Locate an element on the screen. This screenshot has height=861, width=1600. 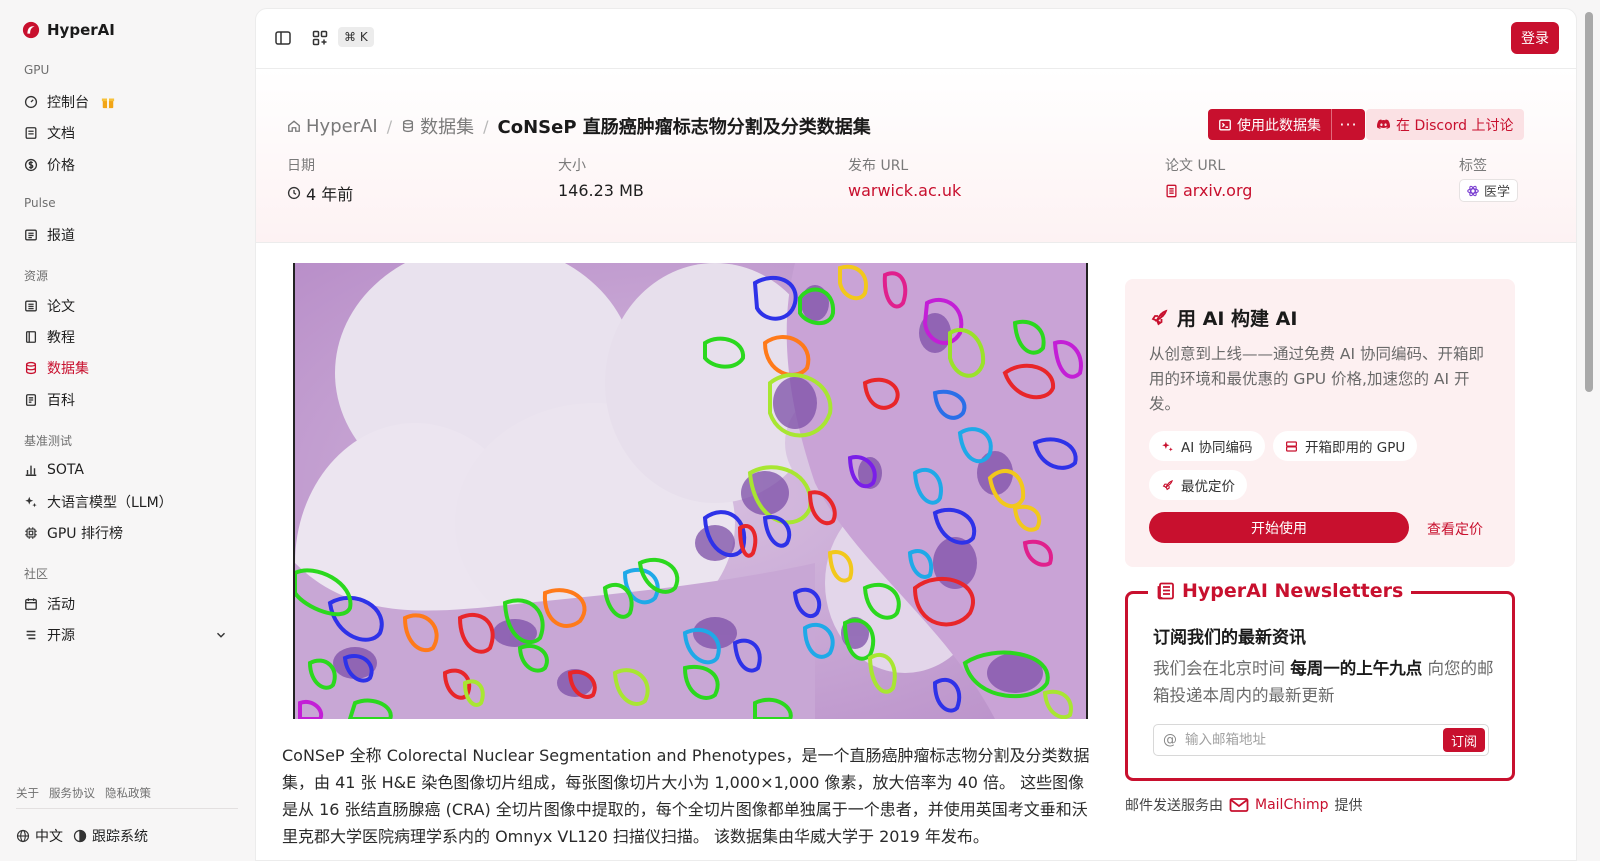
bar-chart-icon is located at coordinates (31, 470).